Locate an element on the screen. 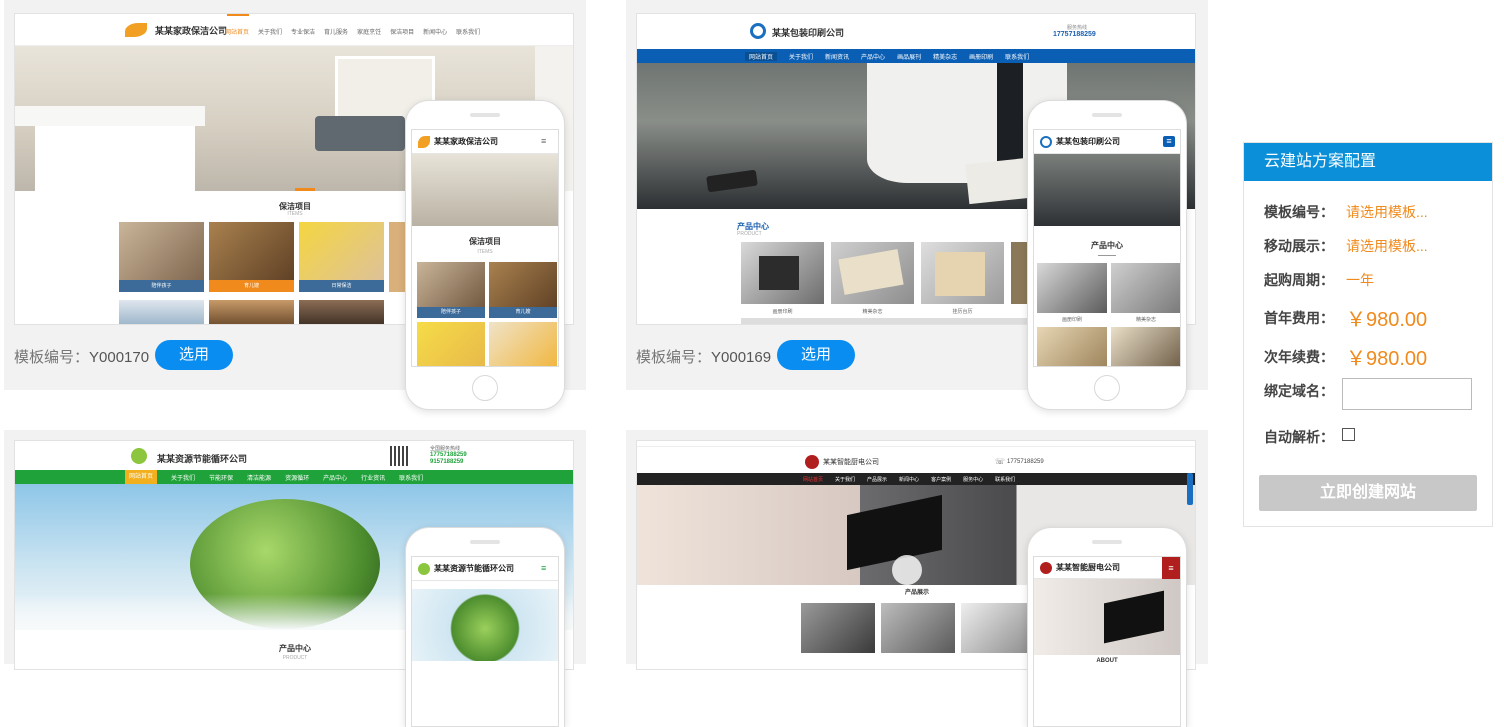 The width and height of the screenshot is (1504, 727). site-name: 某某包装印刷公司 is located at coordinates (808, 33).